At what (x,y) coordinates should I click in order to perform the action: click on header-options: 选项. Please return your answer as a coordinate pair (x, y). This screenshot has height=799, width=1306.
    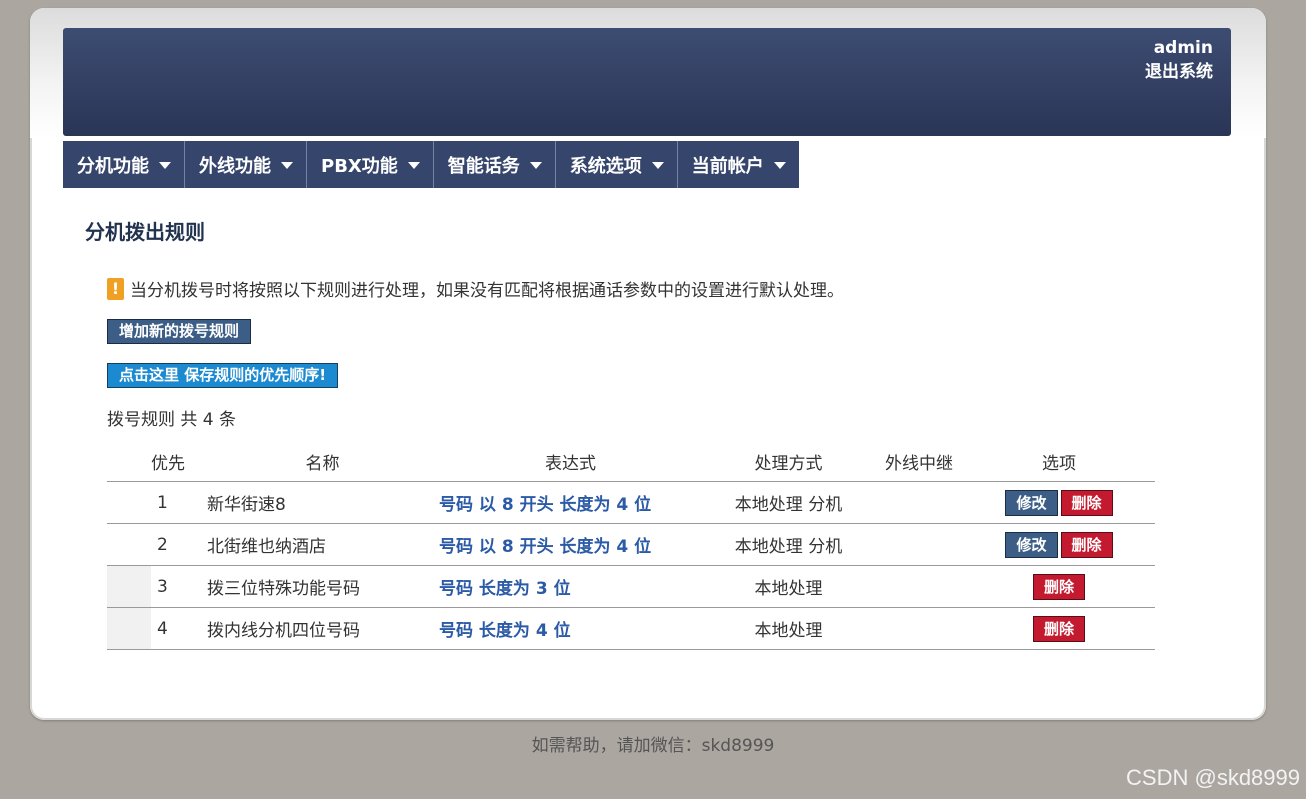
    Looking at the image, I should click on (1059, 461).